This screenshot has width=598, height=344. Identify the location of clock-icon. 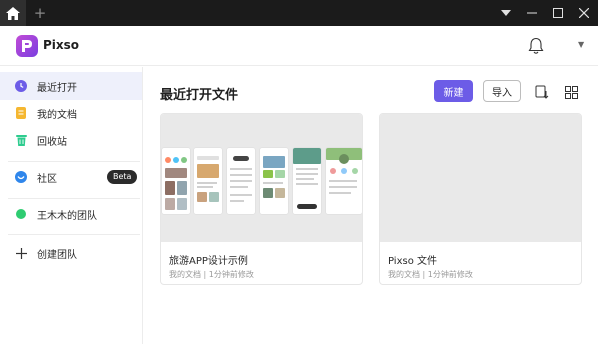
(21, 86).